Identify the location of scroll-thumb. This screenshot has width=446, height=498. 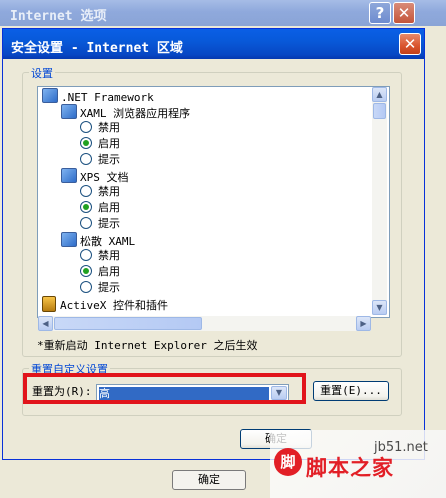
(379, 111).